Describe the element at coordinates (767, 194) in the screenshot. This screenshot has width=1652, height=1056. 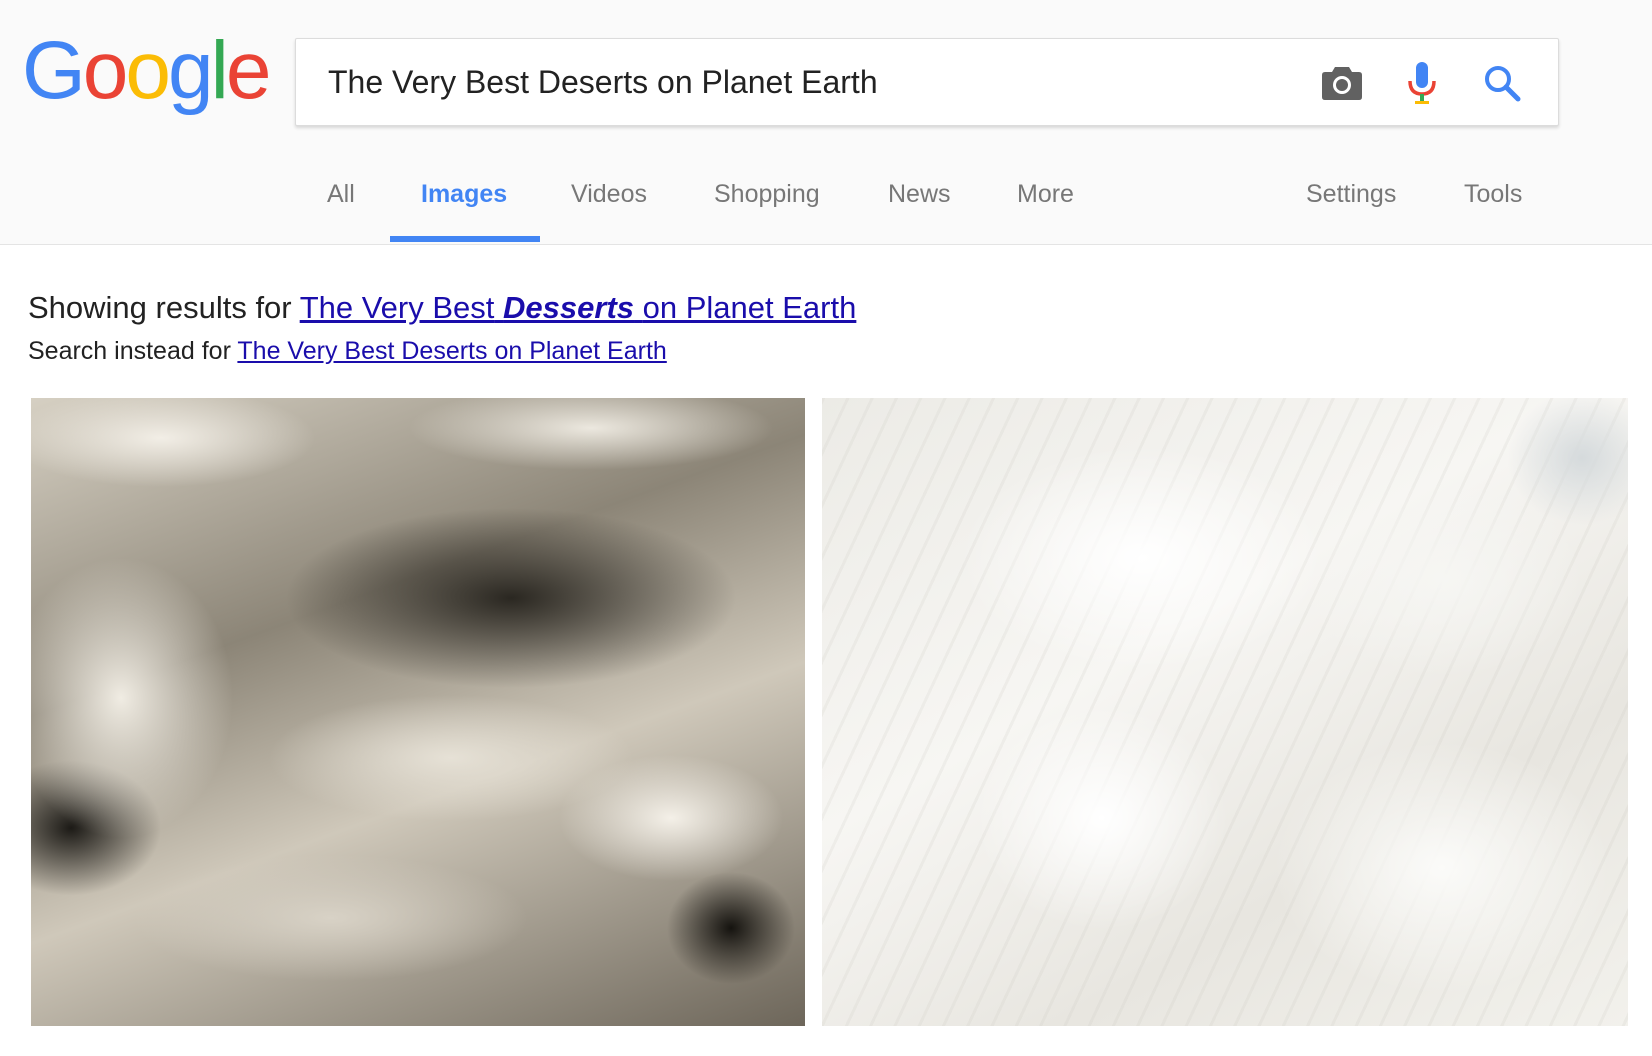
I see `tab-shopping: Shopping` at that location.